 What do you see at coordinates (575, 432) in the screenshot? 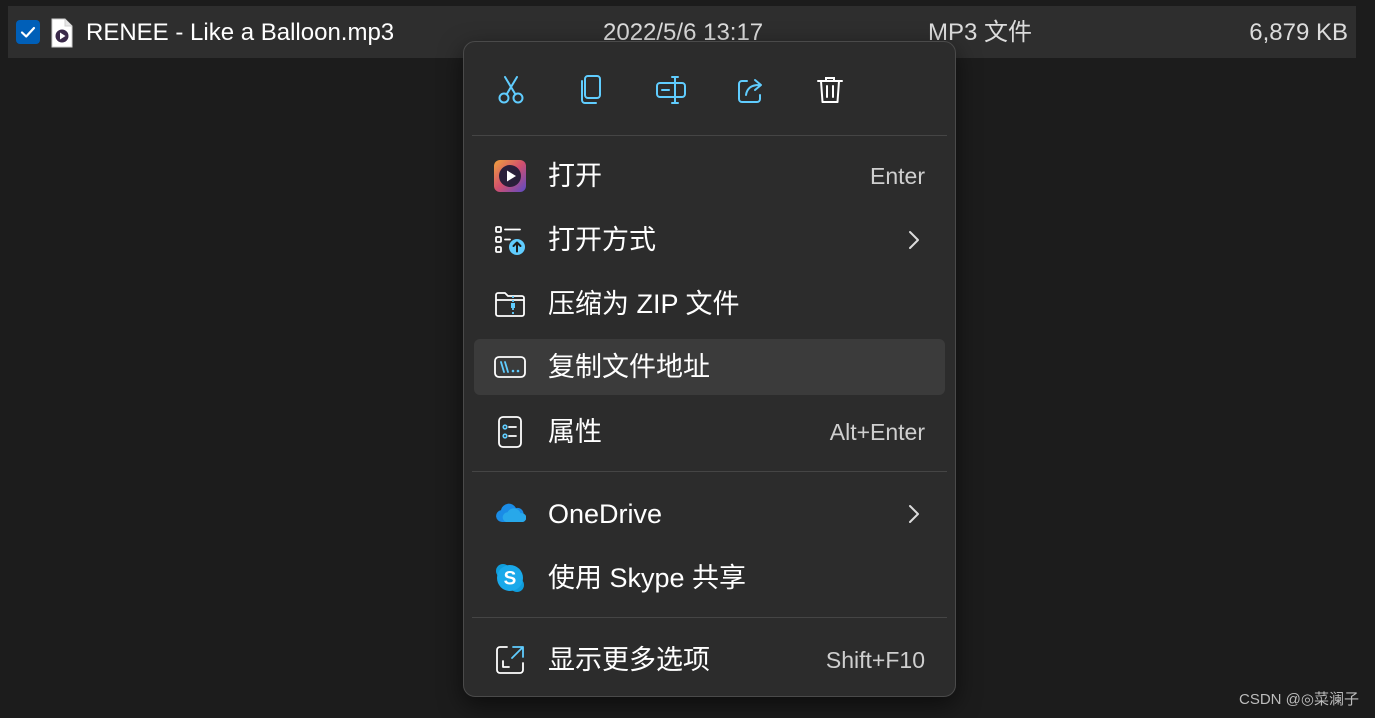
I see `menu-item-label: 属性` at bounding box center [575, 432].